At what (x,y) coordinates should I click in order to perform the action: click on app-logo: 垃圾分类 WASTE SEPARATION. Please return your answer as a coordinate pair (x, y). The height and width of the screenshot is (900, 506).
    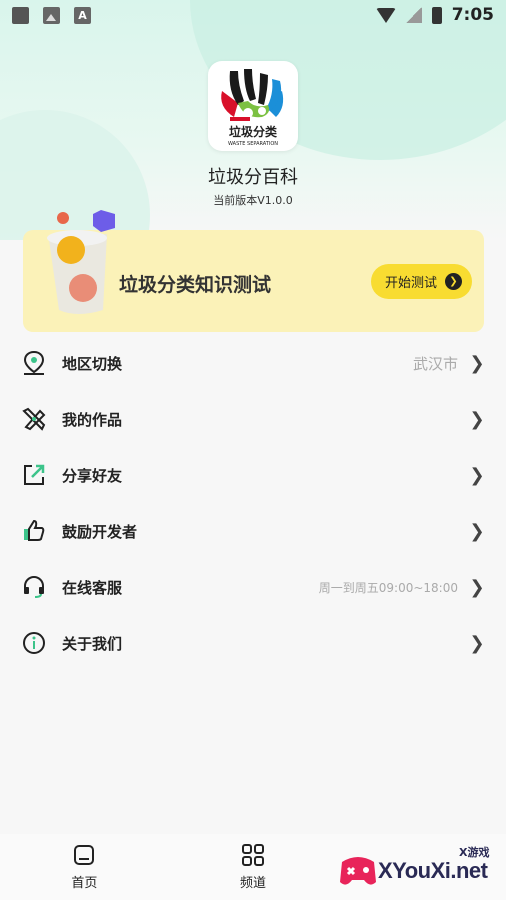
    Looking at the image, I should click on (253, 106).